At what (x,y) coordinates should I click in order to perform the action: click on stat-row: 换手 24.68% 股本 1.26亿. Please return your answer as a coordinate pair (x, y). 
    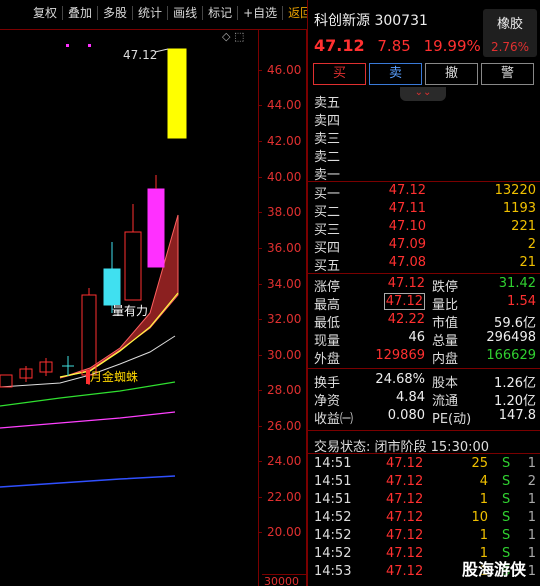
    Looking at the image, I should click on (425, 381).